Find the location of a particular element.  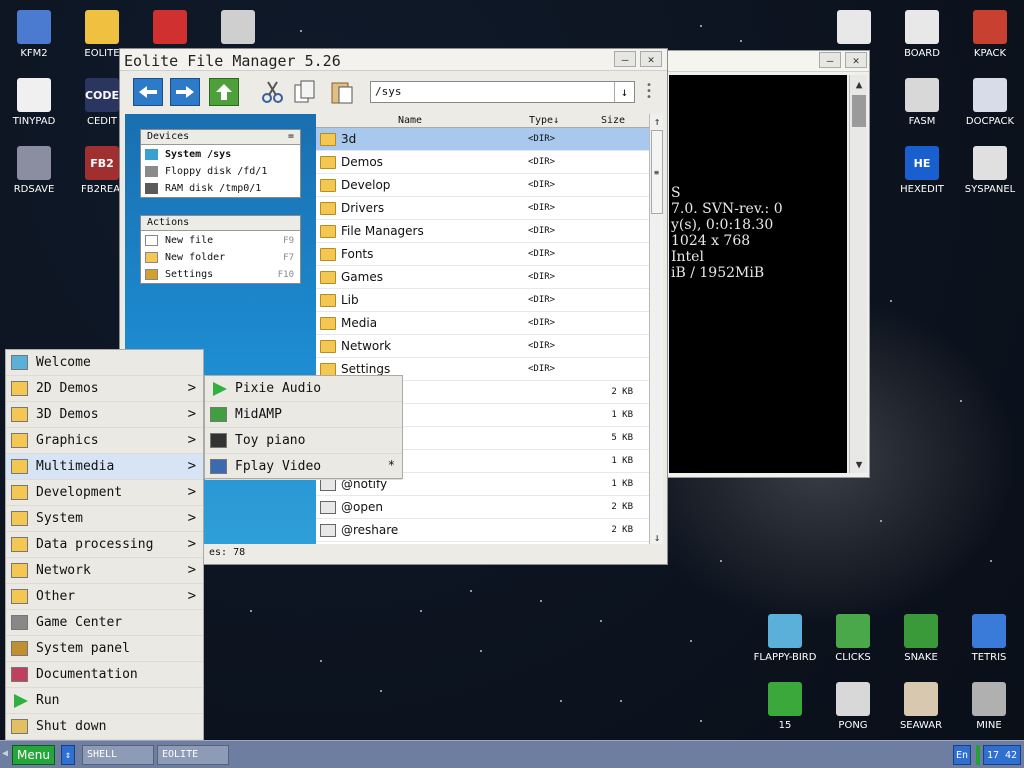

switch-icon: ⇕ is located at coordinates (68, 755).